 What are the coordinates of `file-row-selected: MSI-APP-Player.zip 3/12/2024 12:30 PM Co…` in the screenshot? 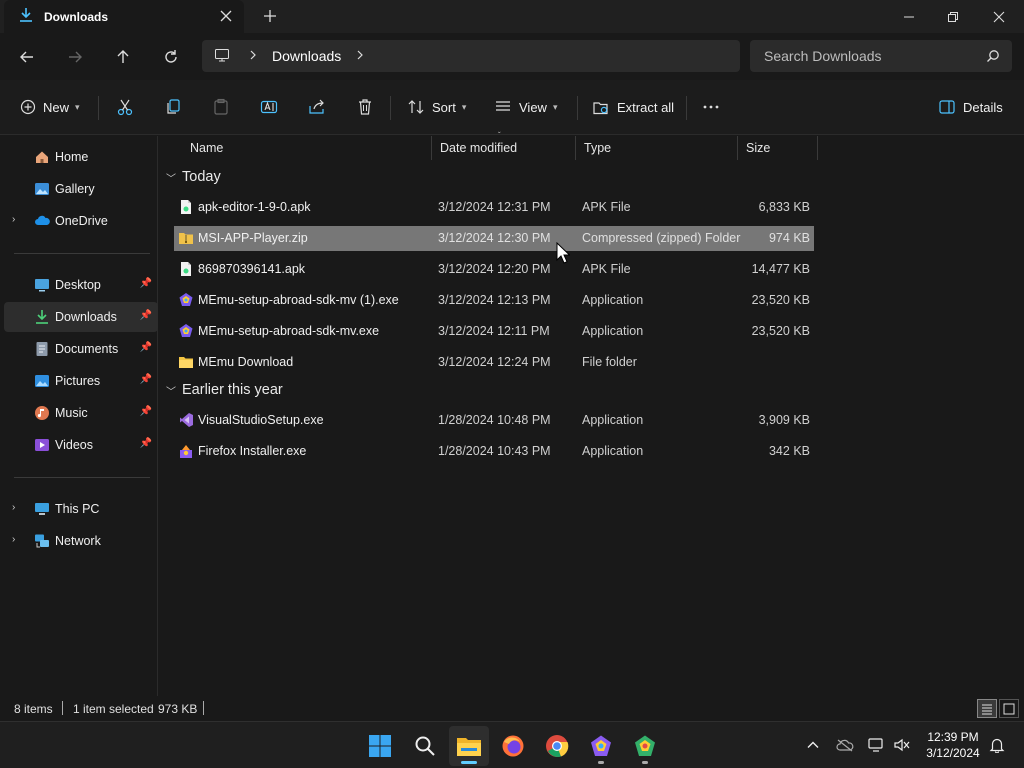 It's located at (494, 238).